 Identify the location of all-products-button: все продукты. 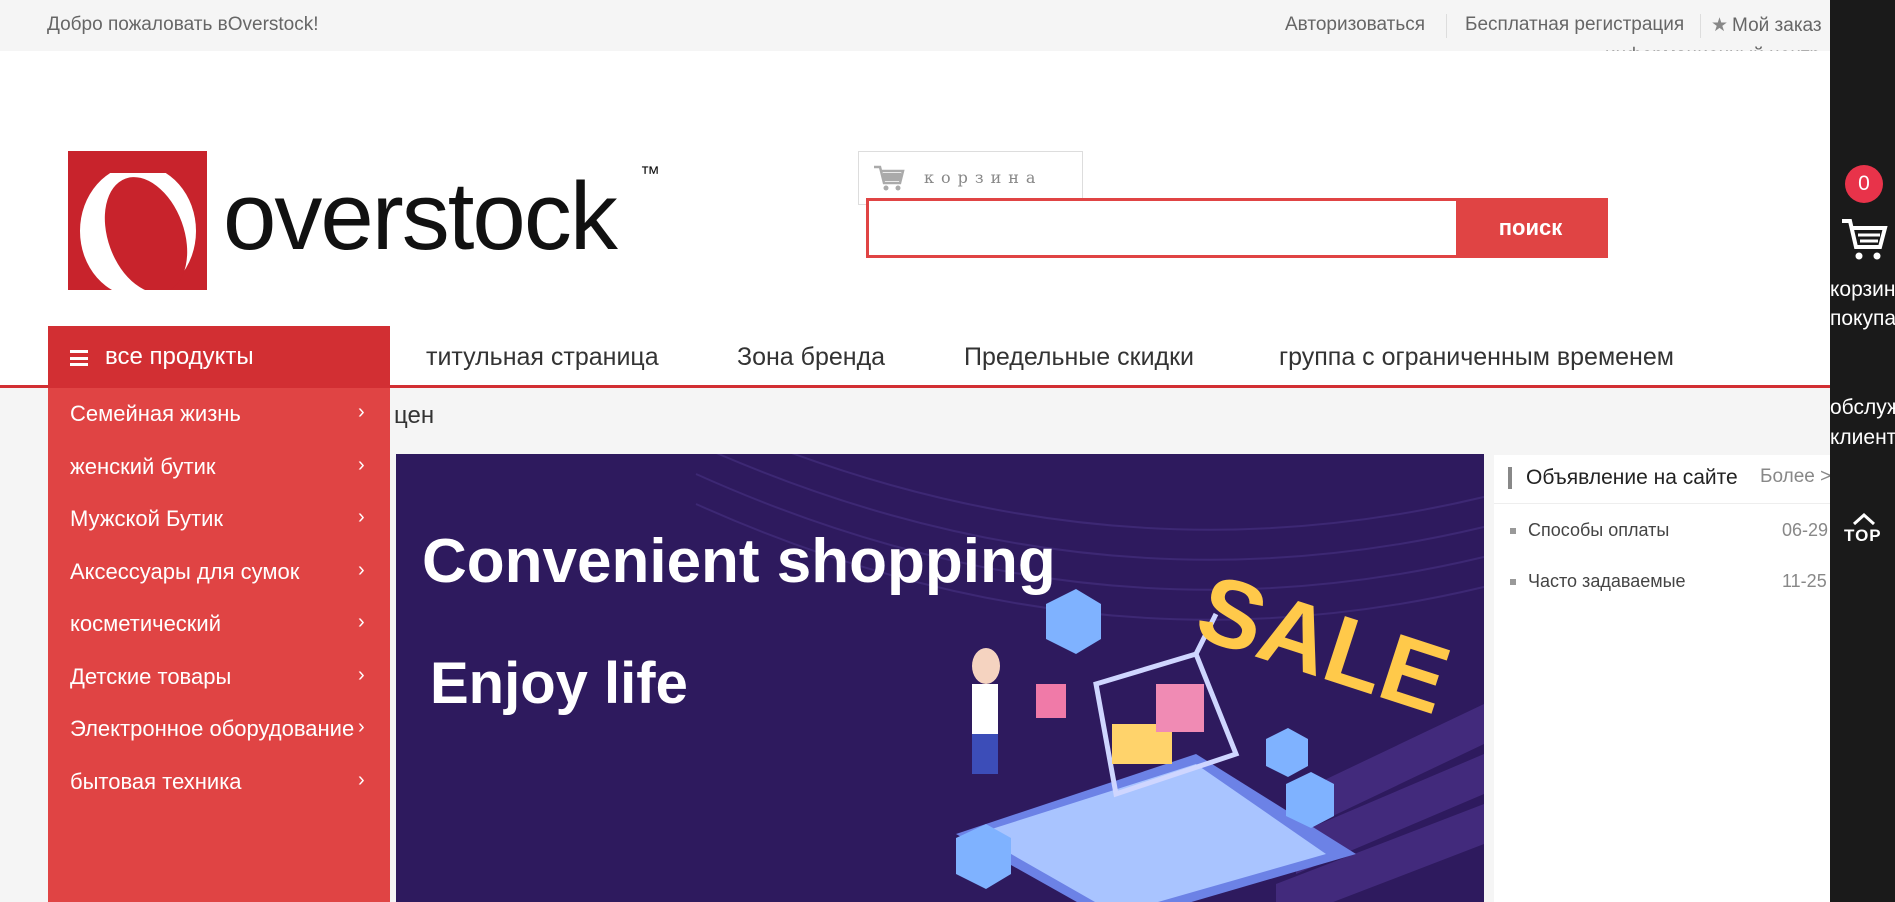
(219, 357).